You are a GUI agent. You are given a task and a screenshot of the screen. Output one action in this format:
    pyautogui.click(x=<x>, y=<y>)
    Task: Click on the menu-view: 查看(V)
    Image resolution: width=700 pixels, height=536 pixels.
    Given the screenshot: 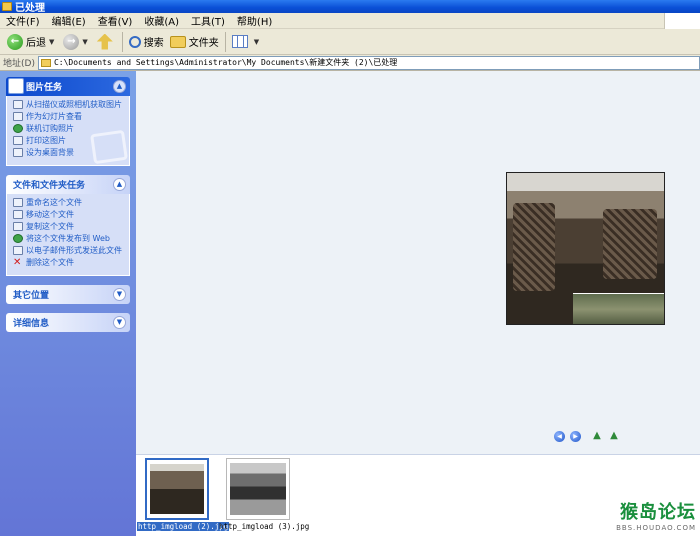 What is the action you would take?
    pyautogui.click(x=115, y=20)
    